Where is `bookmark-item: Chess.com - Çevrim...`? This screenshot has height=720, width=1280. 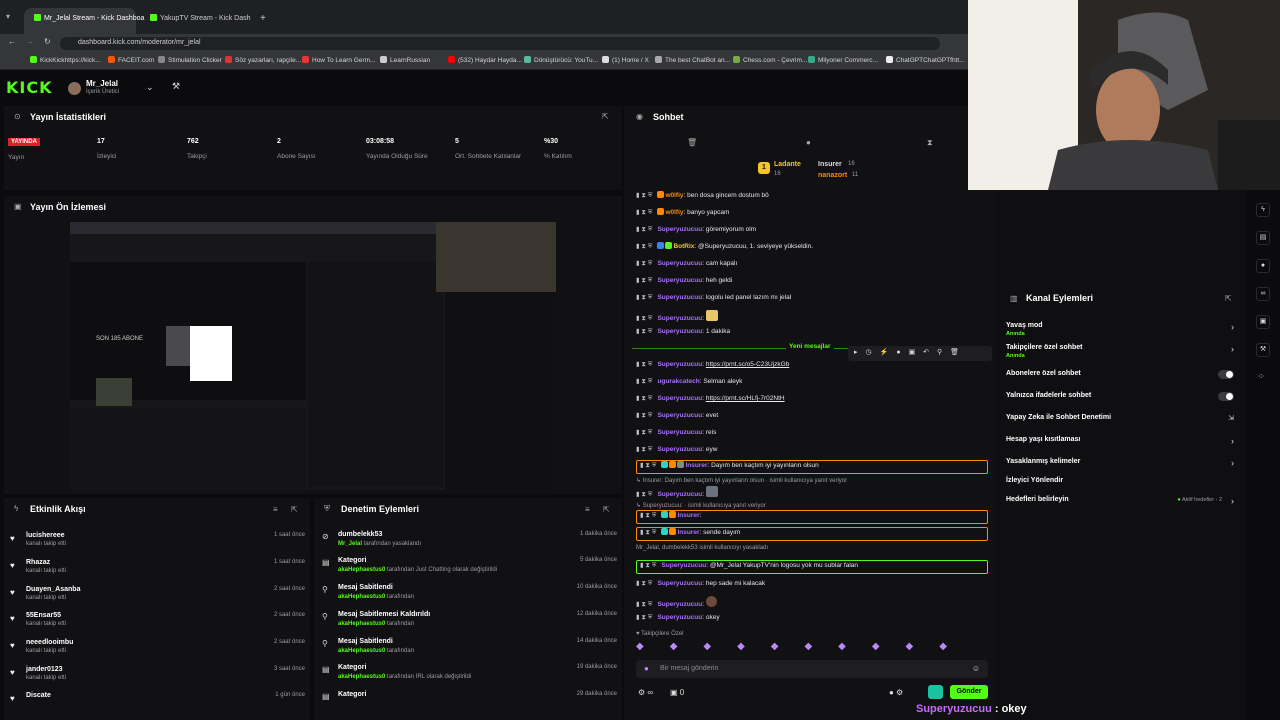 bookmark-item: Chess.com - Çevrim... is located at coordinates (770, 60).